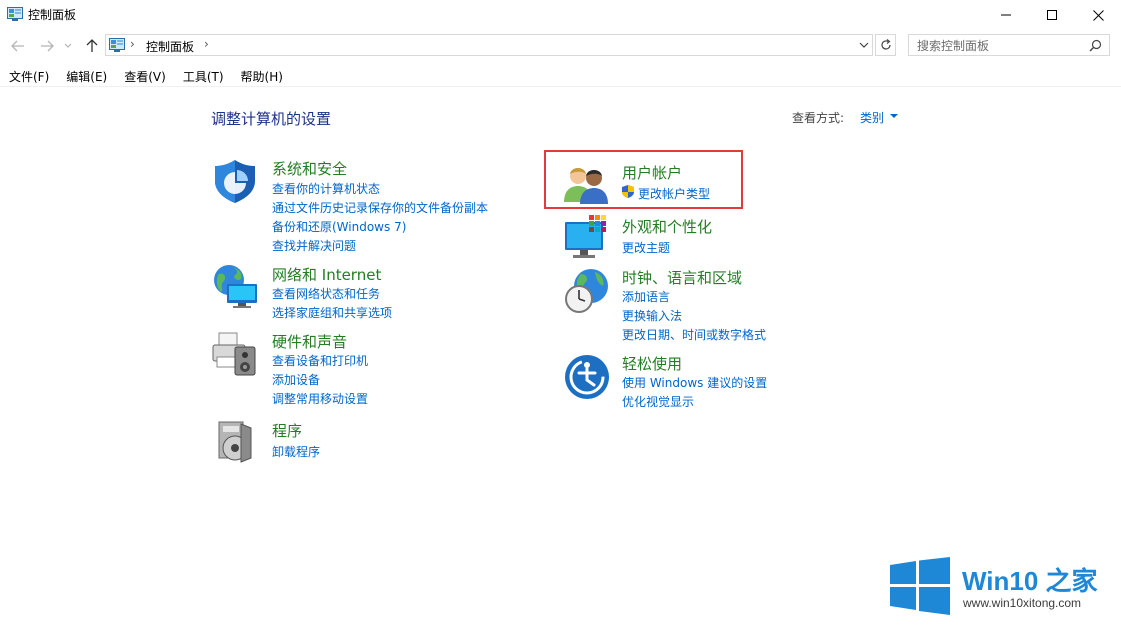 The width and height of the screenshot is (1121, 629). I want to click on clock-globe-icon, so click(587, 290).